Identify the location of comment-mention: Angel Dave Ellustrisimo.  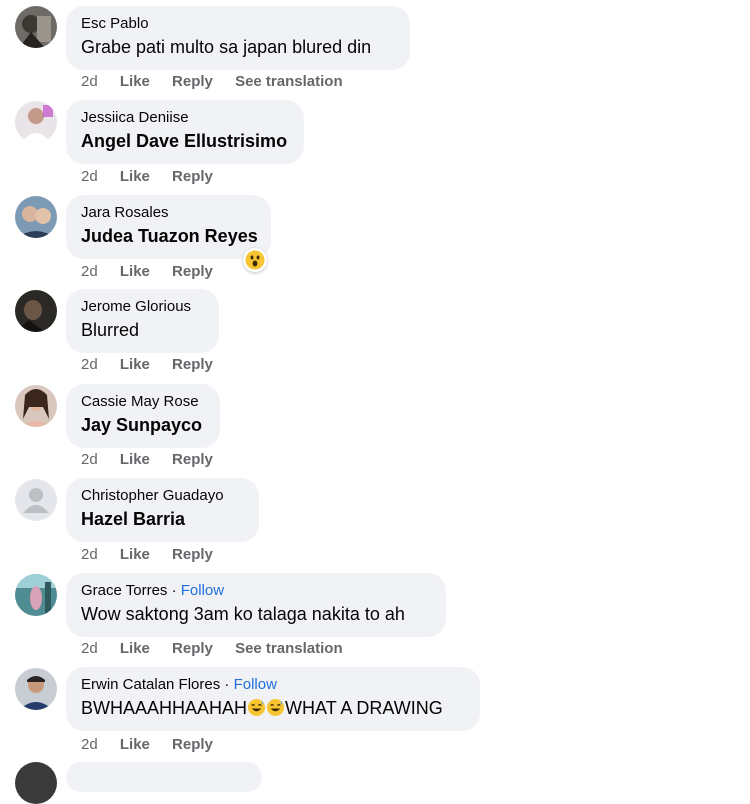
(185, 141).